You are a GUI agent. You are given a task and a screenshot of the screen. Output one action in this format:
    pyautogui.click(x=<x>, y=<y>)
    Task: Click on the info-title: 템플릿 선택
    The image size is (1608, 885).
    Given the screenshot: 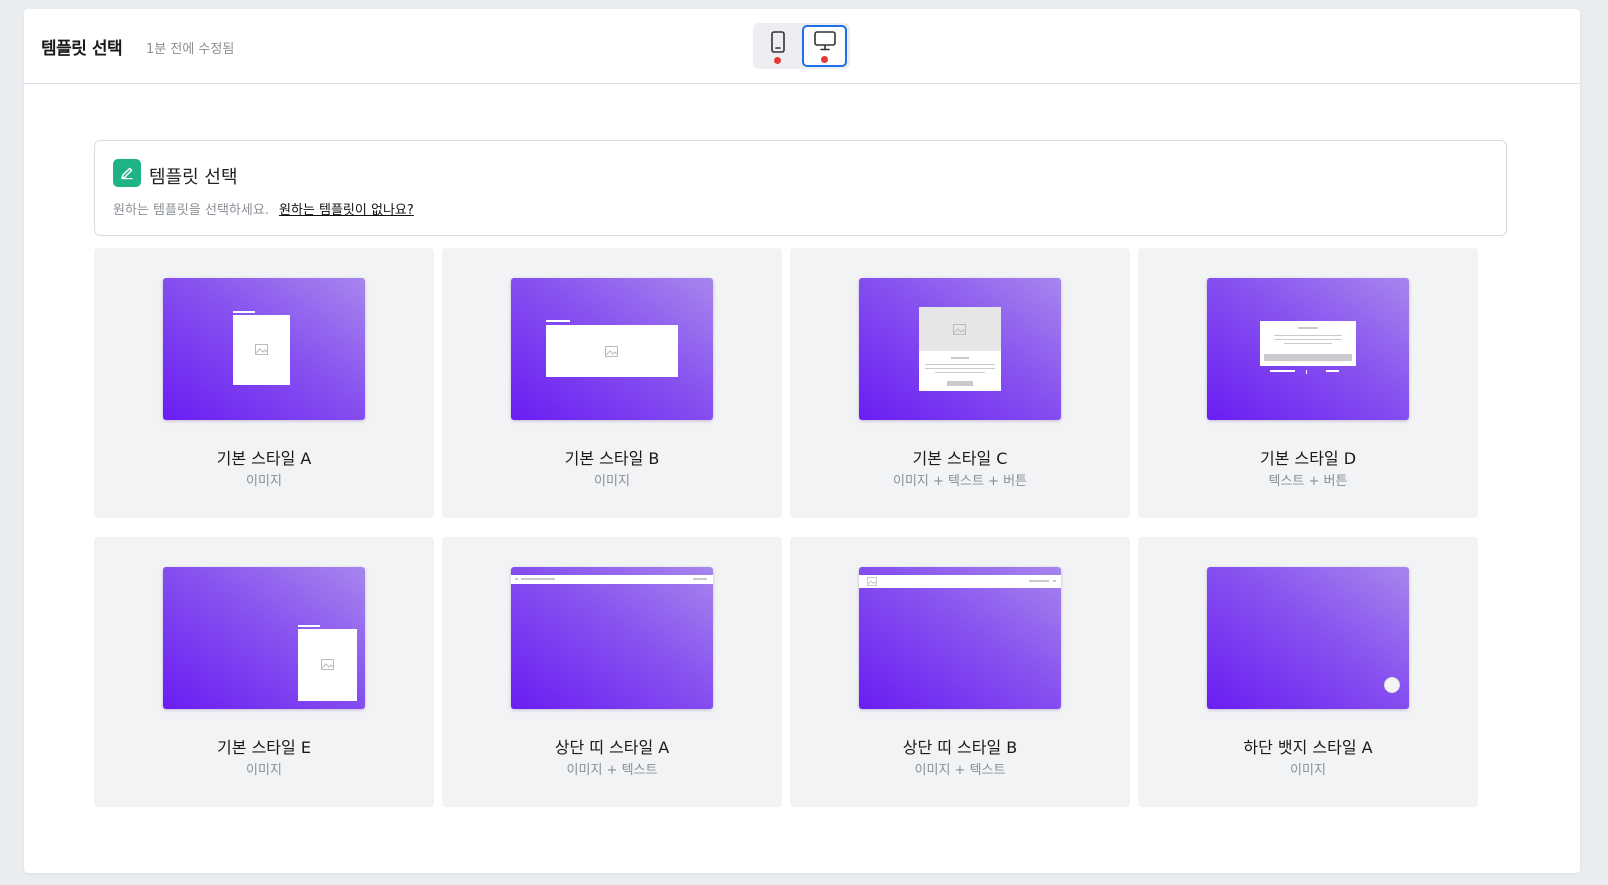 What is the action you would take?
    pyautogui.click(x=193, y=177)
    